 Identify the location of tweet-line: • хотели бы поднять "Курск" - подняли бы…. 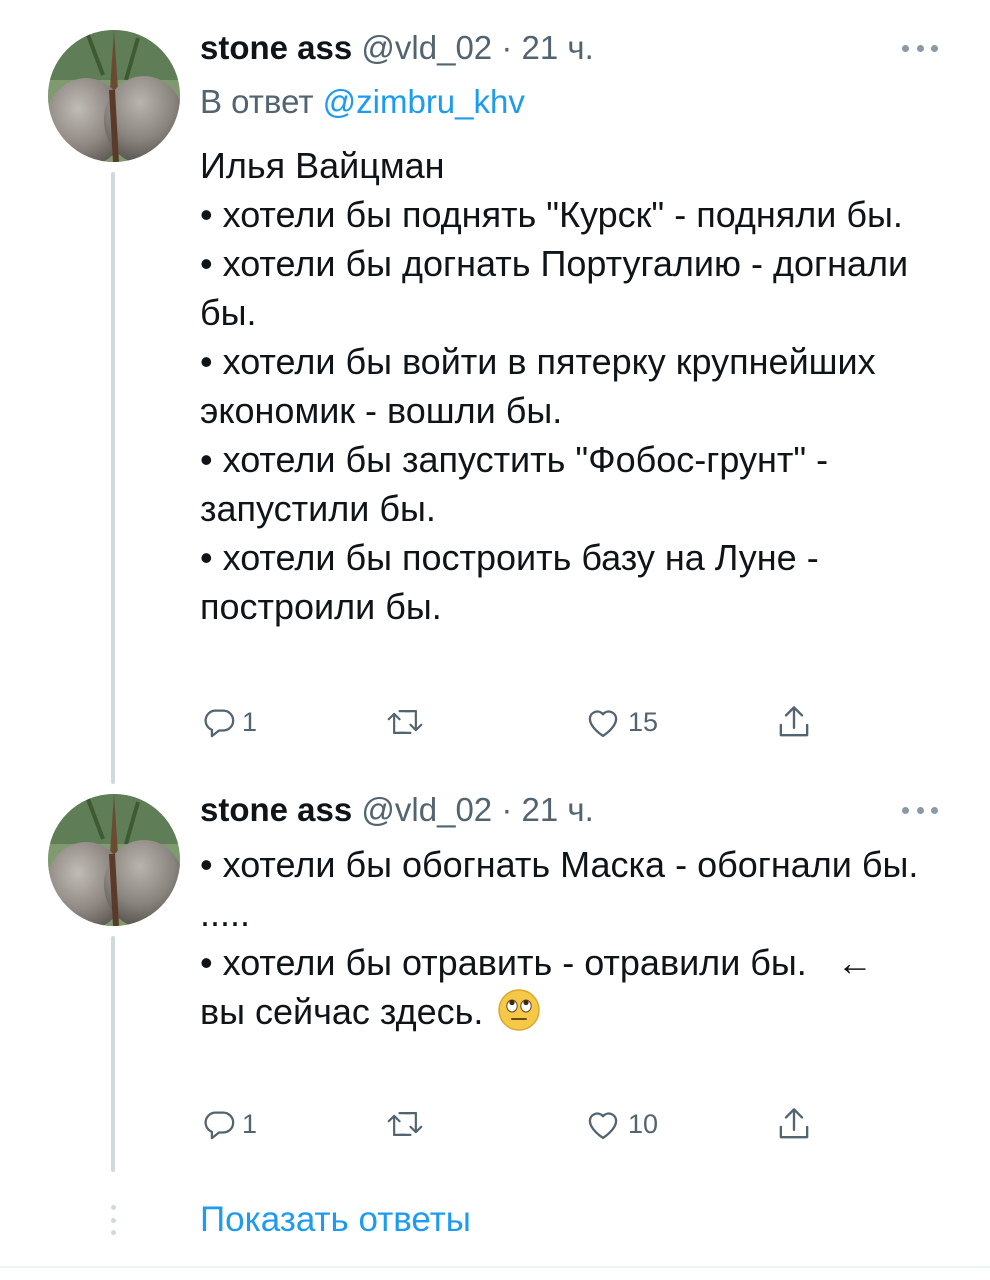
(551, 214).